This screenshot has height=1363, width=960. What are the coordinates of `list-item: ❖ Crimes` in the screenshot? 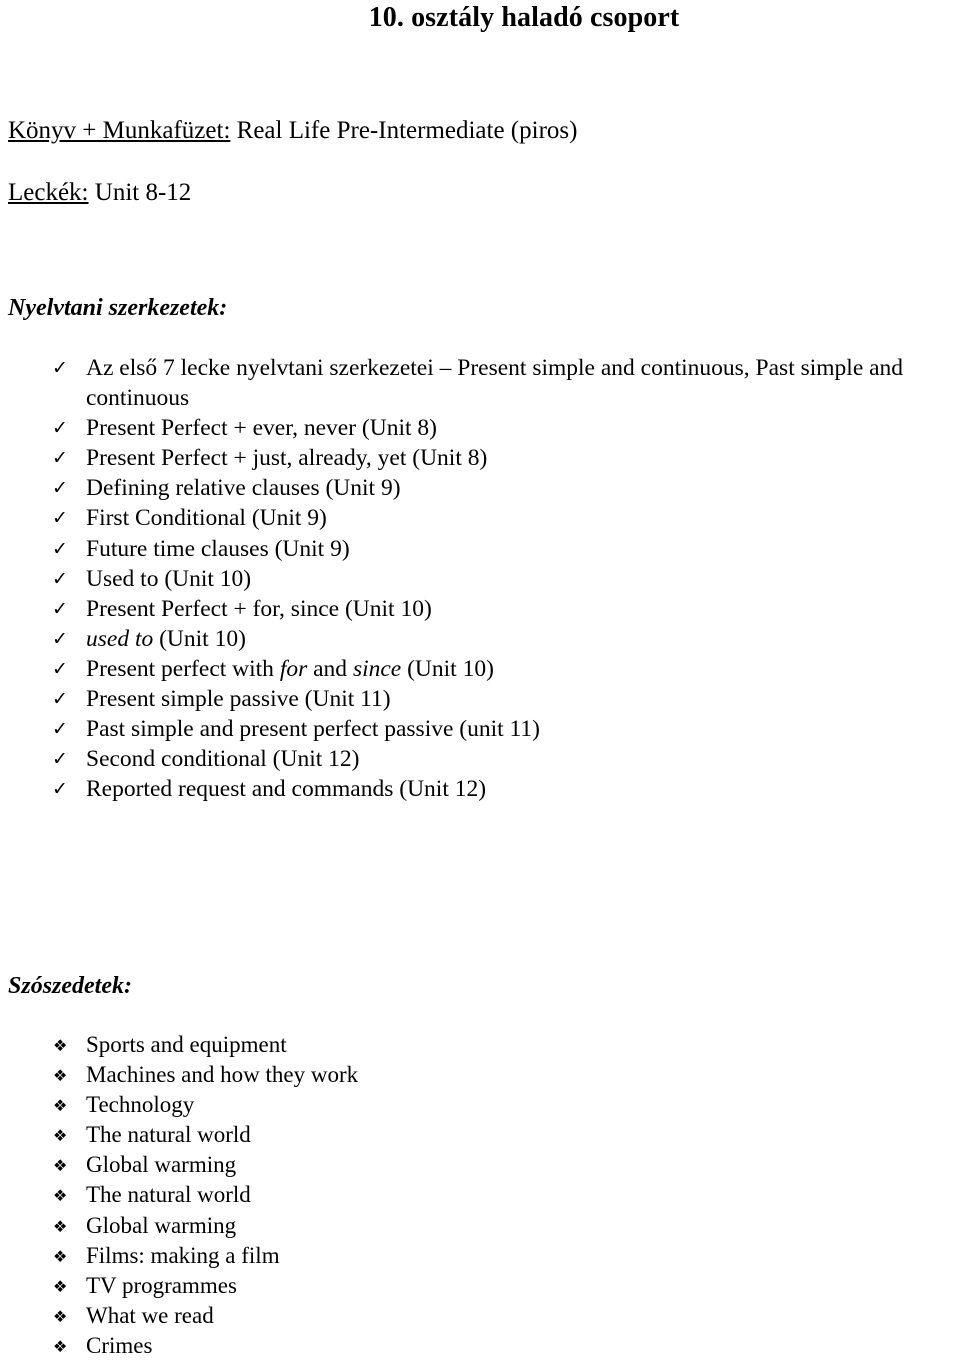 It's located at (350, 1346).